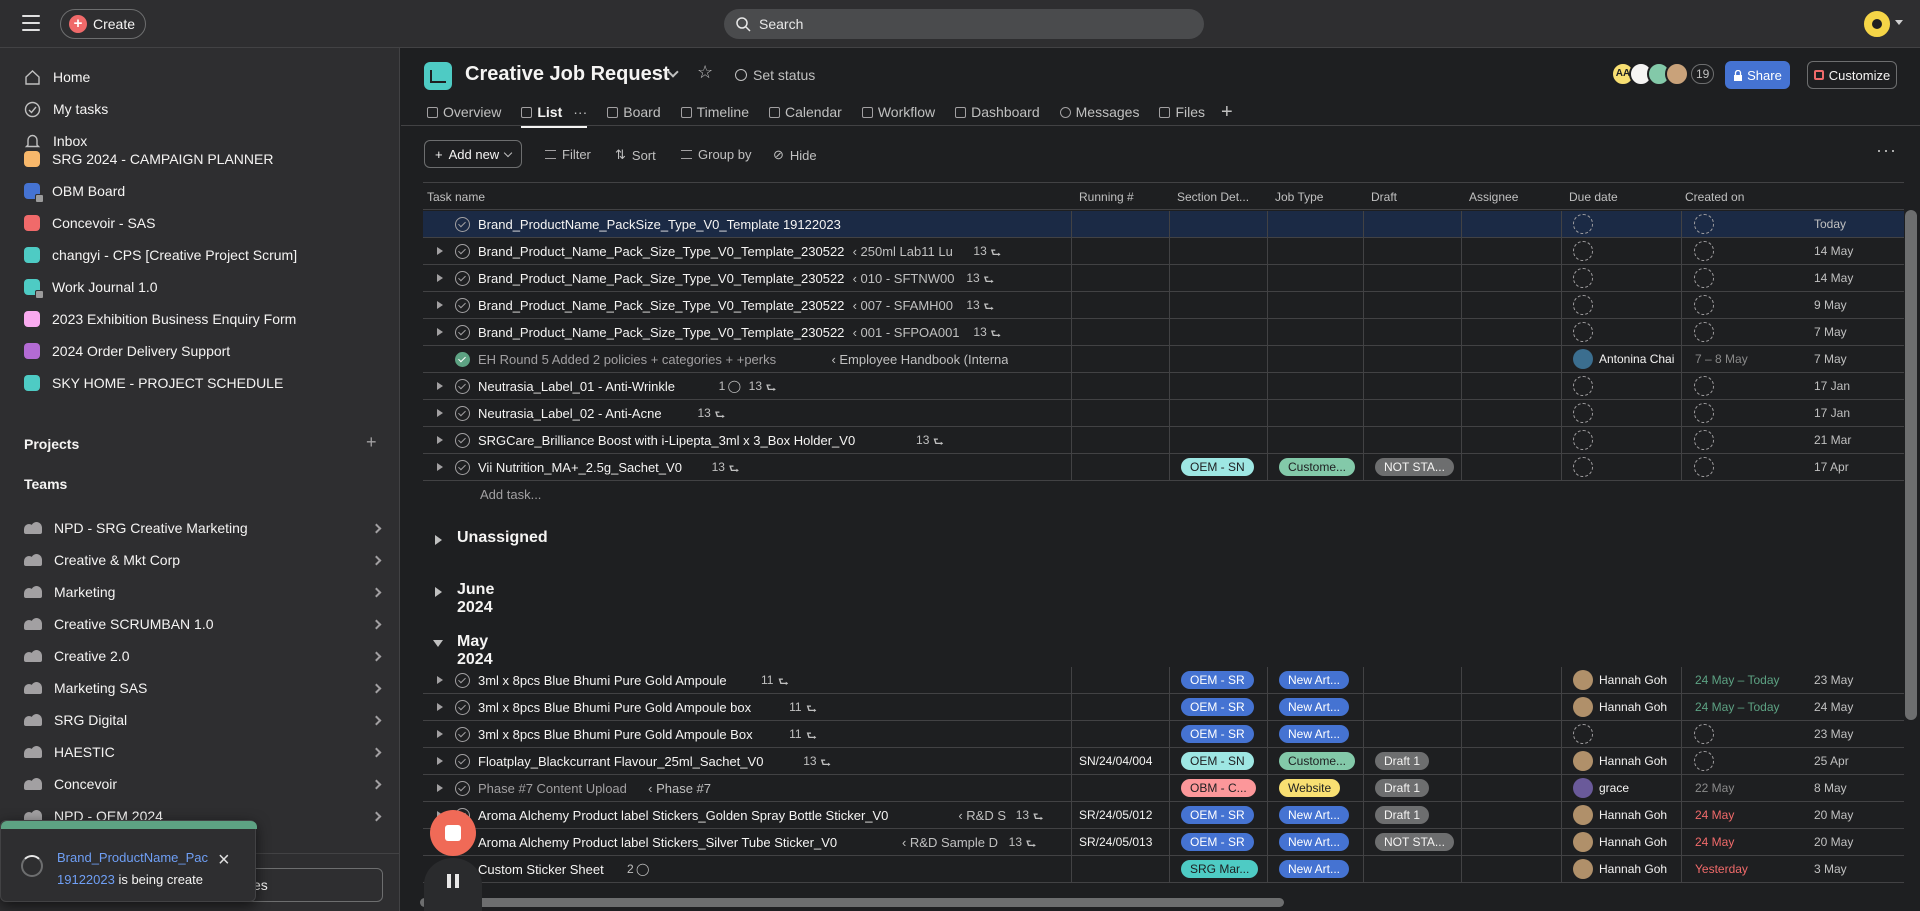  I want to click on tab-more-icon: ···, so click(580, 112).